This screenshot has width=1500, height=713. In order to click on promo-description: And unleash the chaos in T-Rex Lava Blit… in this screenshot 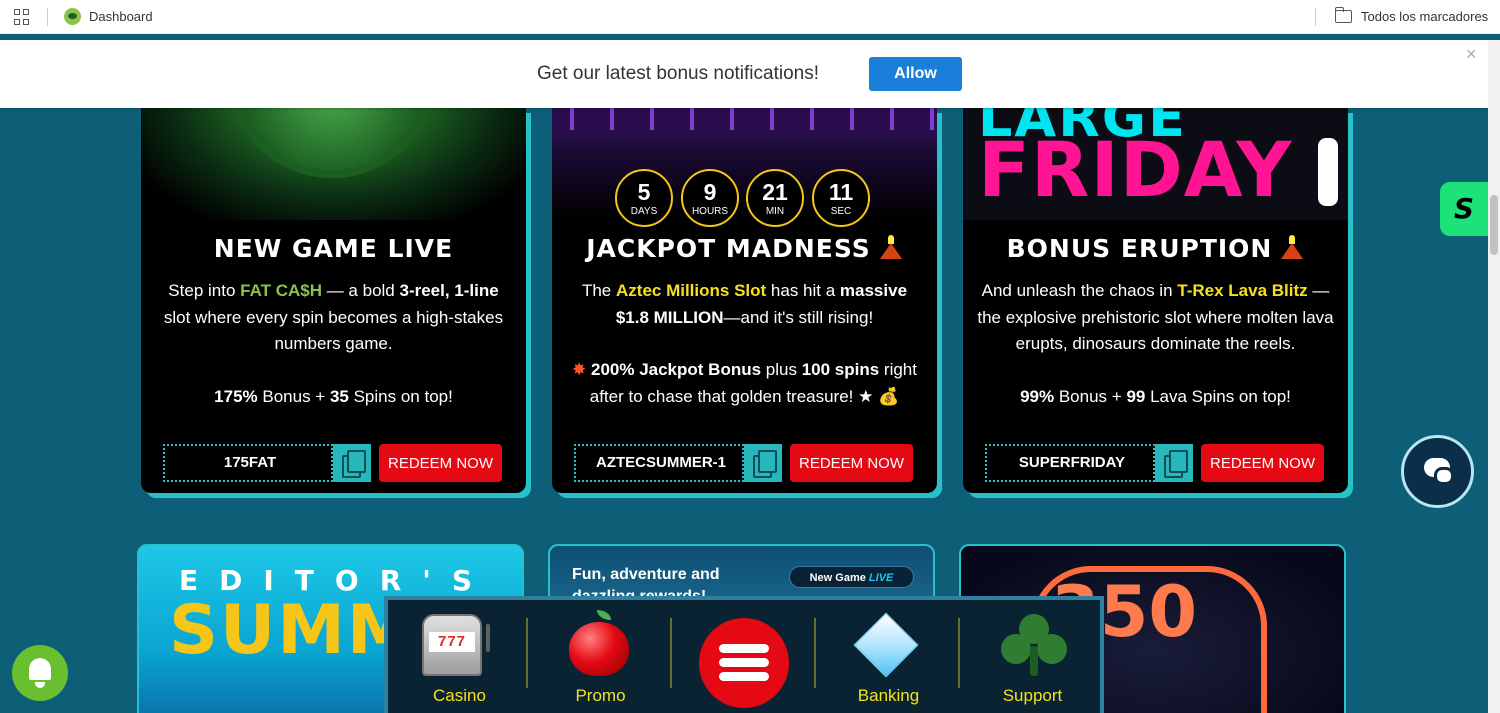, I will do `click(1155, 343)`.